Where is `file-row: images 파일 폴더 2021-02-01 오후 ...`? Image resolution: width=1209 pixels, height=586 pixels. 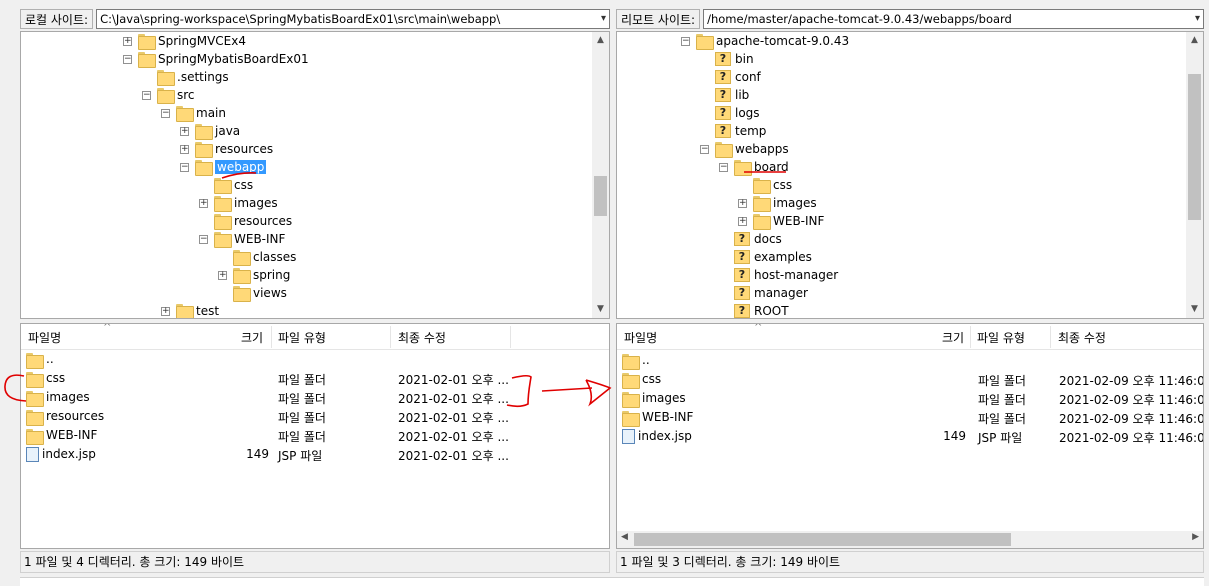 file-row: images 파일 폴더 2021-02-01 오후 ... is located at coordinates (315, 397).